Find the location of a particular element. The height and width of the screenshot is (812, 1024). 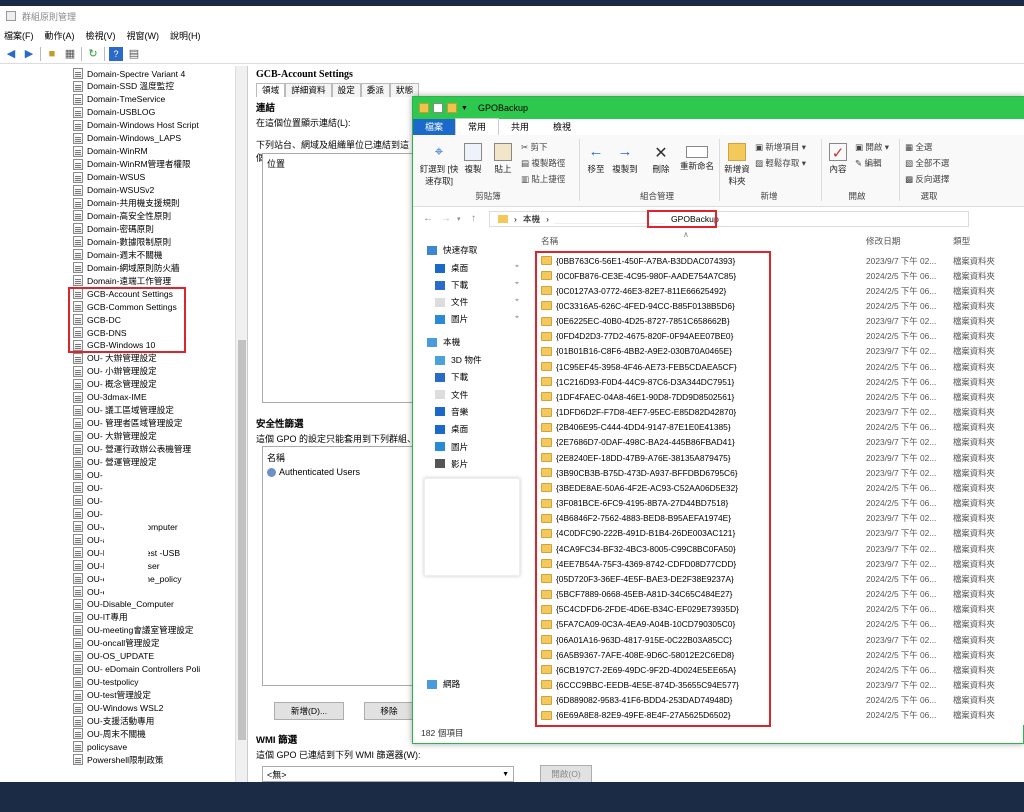

tree-item: OU- 小辦管理設定 is located at coordinates (115, 371).